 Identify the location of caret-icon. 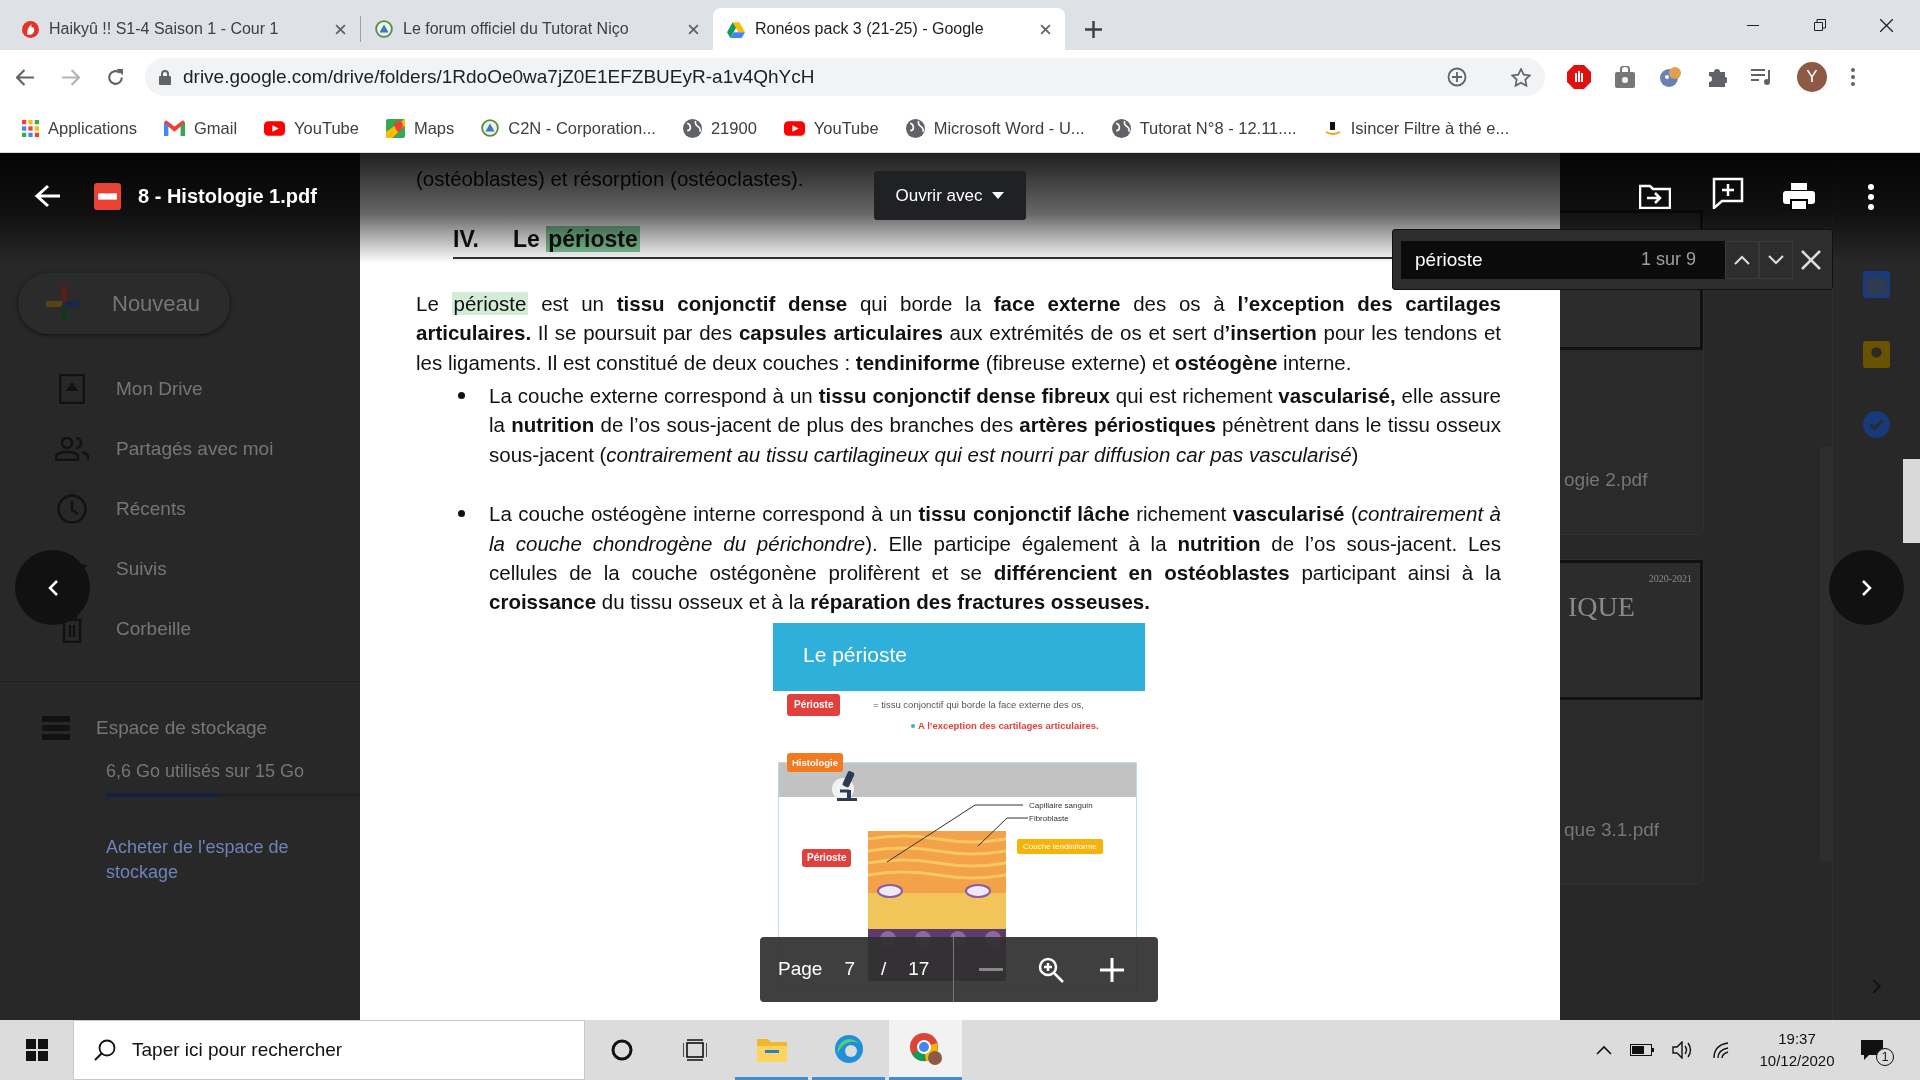
(998, 195).